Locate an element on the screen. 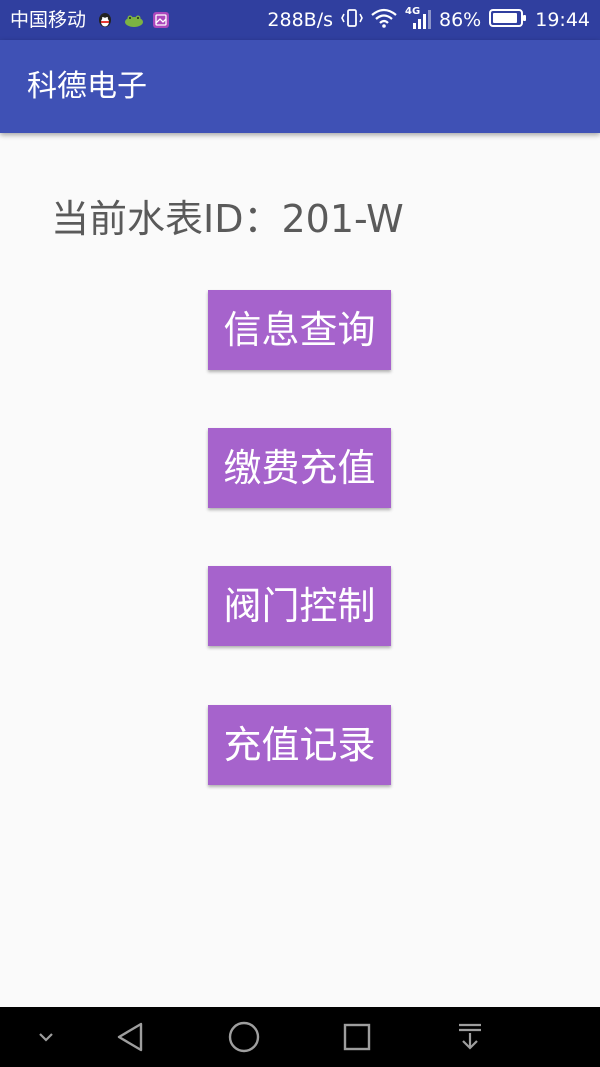 The height and width of the screenshot is (1067, 600). info-query-button: 信息查询 is located at coordinates (299, 330).